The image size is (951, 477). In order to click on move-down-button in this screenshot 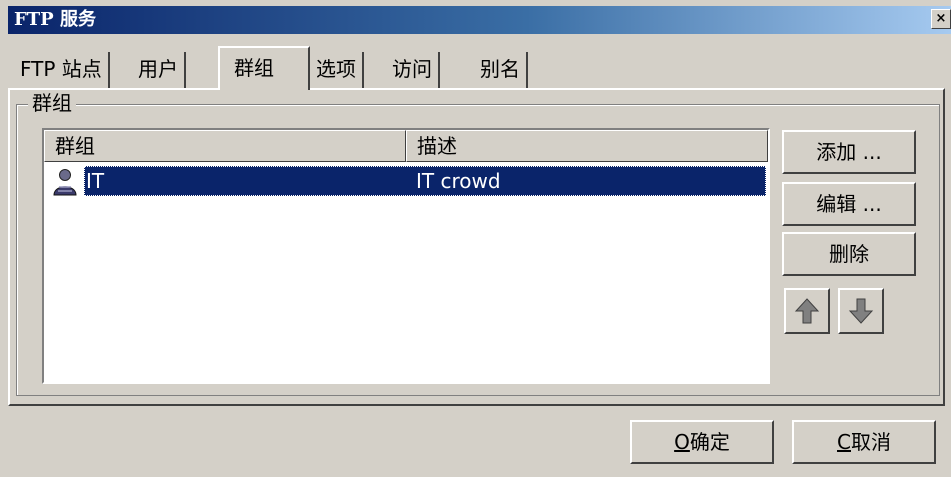, I will do `click(861, 311)`.